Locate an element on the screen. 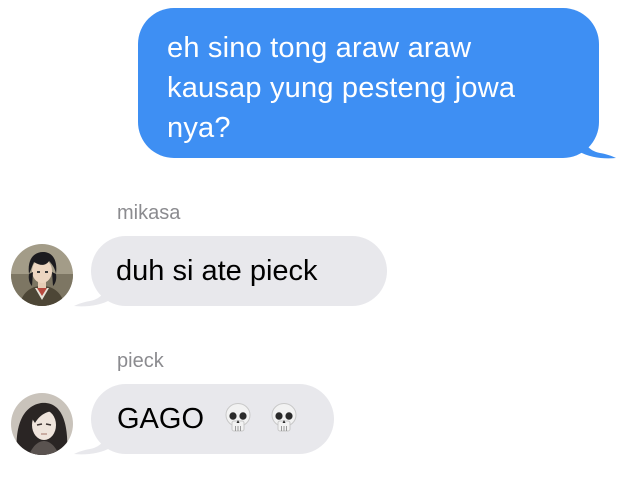 This screenshot has width=626, height=482. incoming-message-pieck: GAGO is located at coordinates (204, 419).